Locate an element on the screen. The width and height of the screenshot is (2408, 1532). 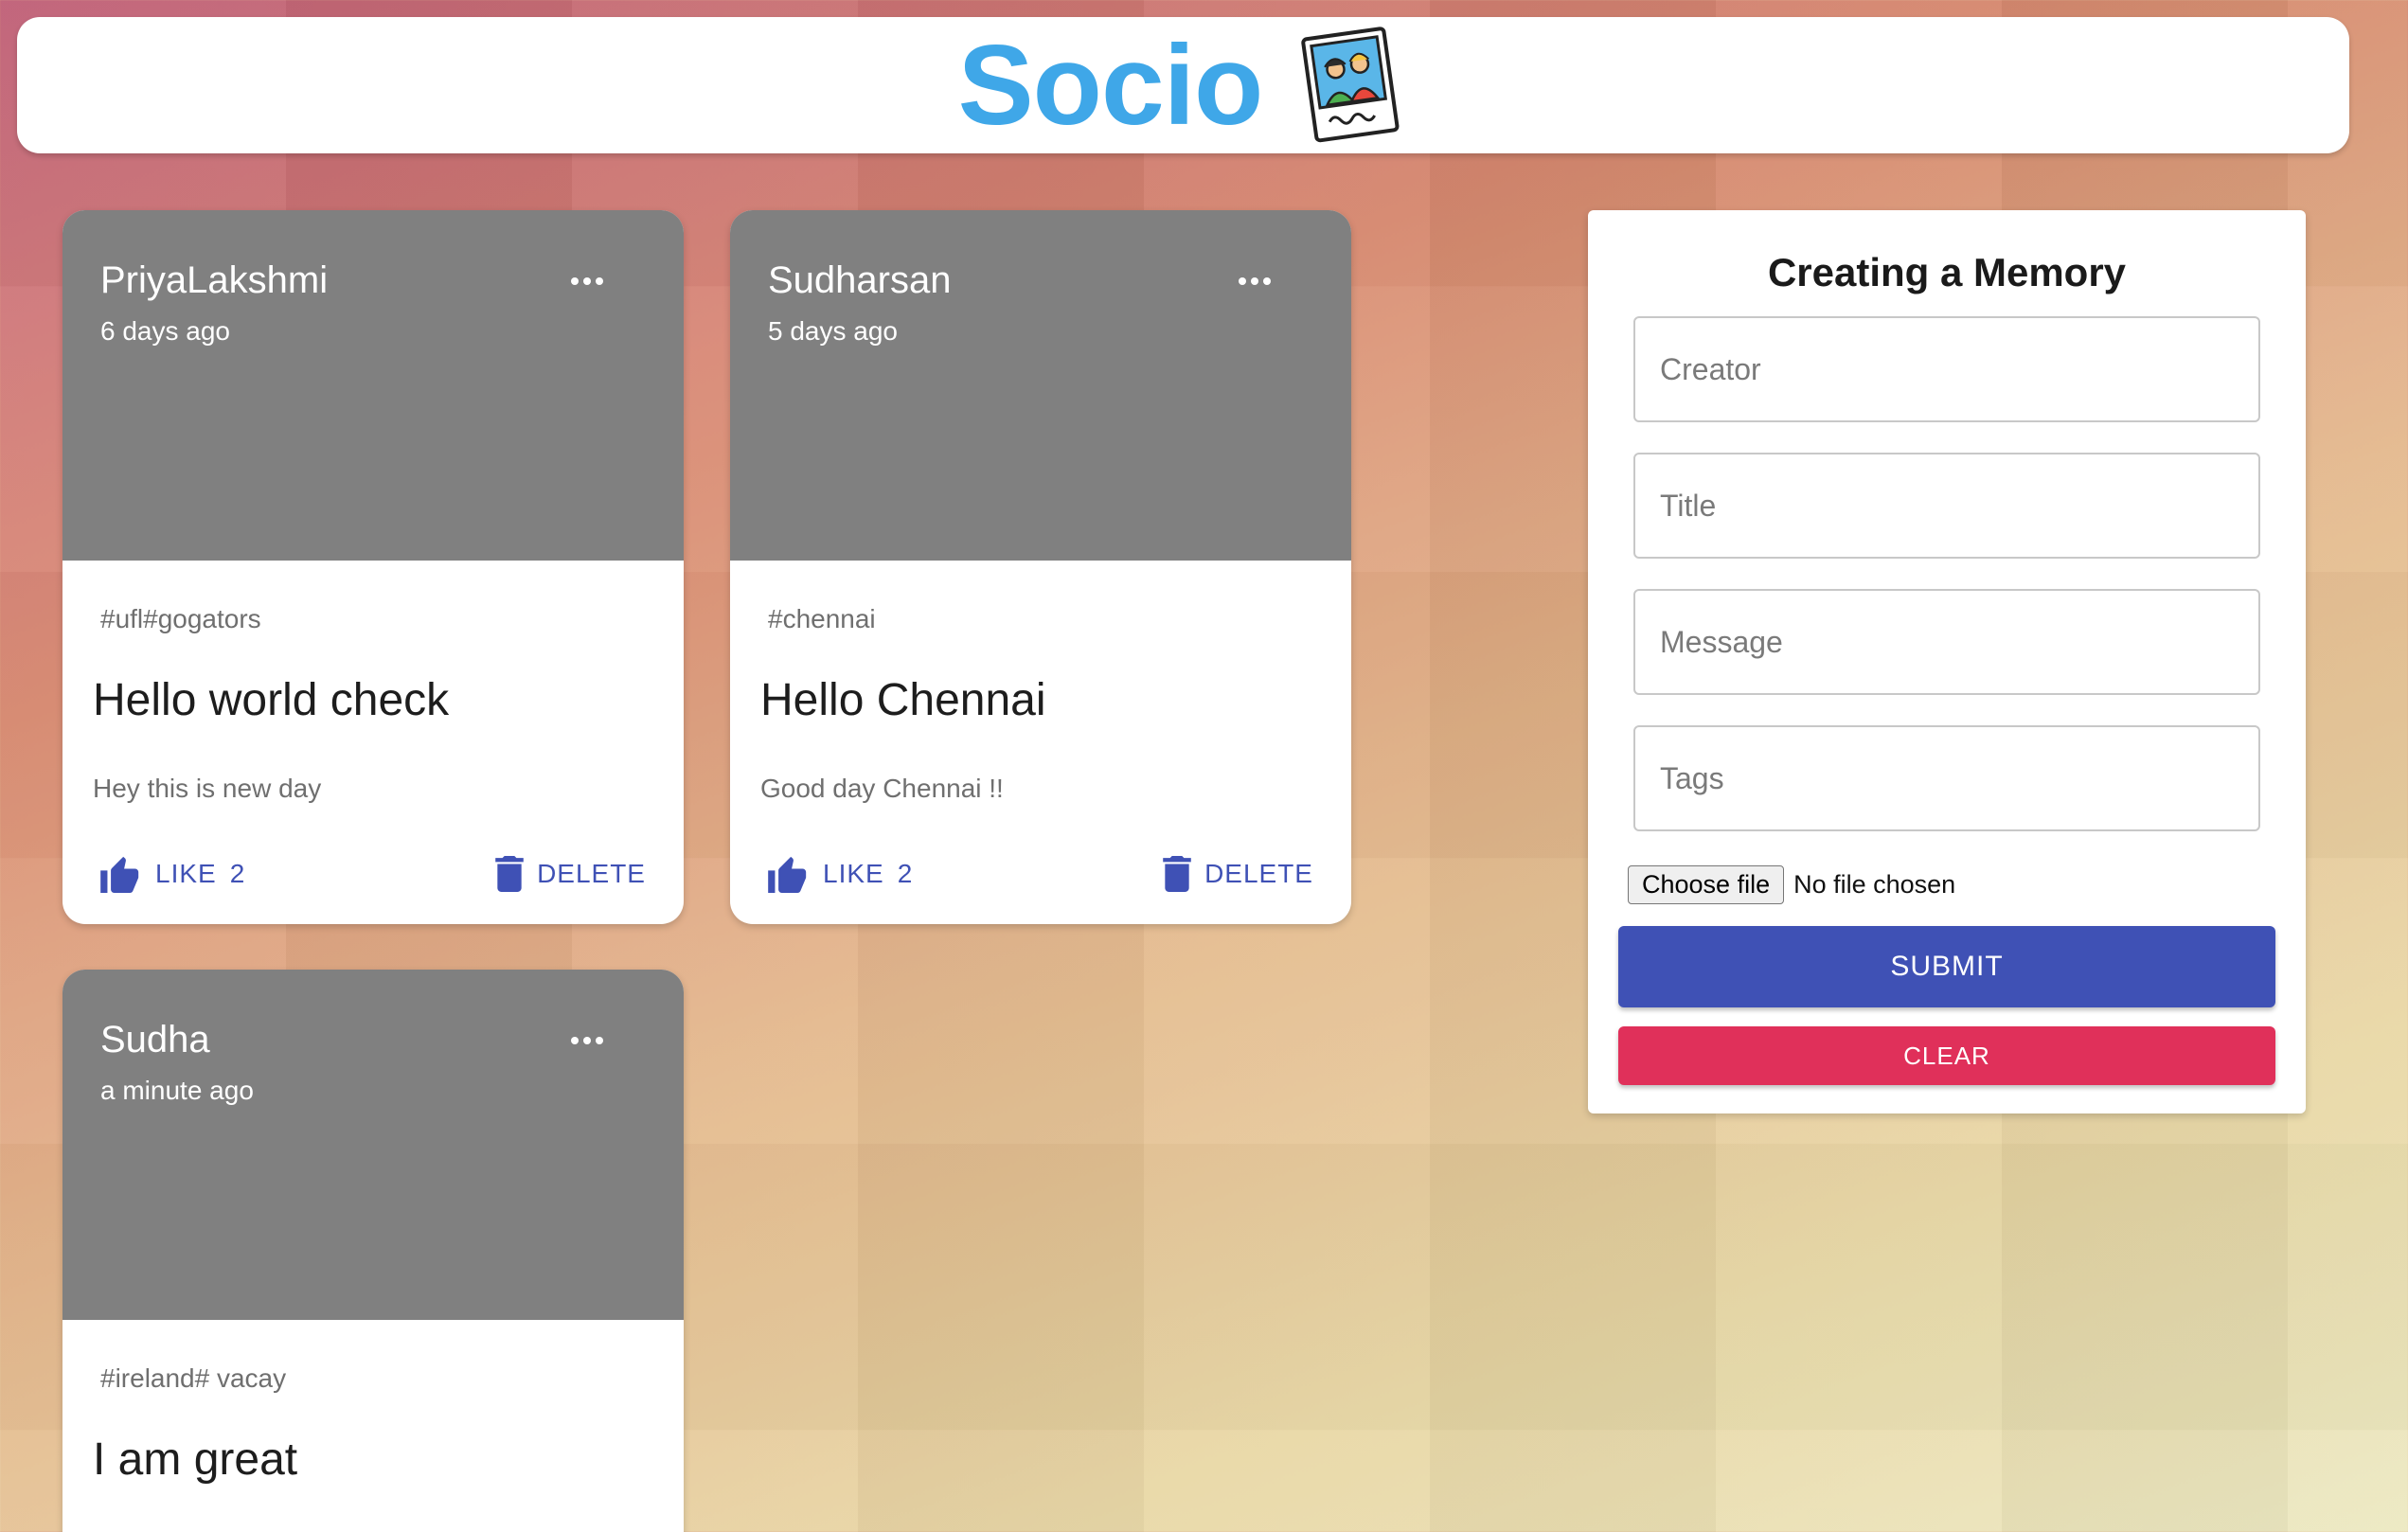
post-title: Hello world check is located at coordinates (271, 700).